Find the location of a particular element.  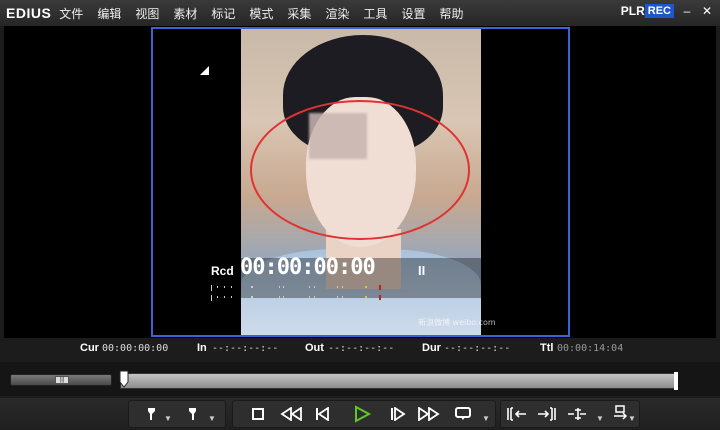

menu-file: 文件 is located at coordinates (71, 13).